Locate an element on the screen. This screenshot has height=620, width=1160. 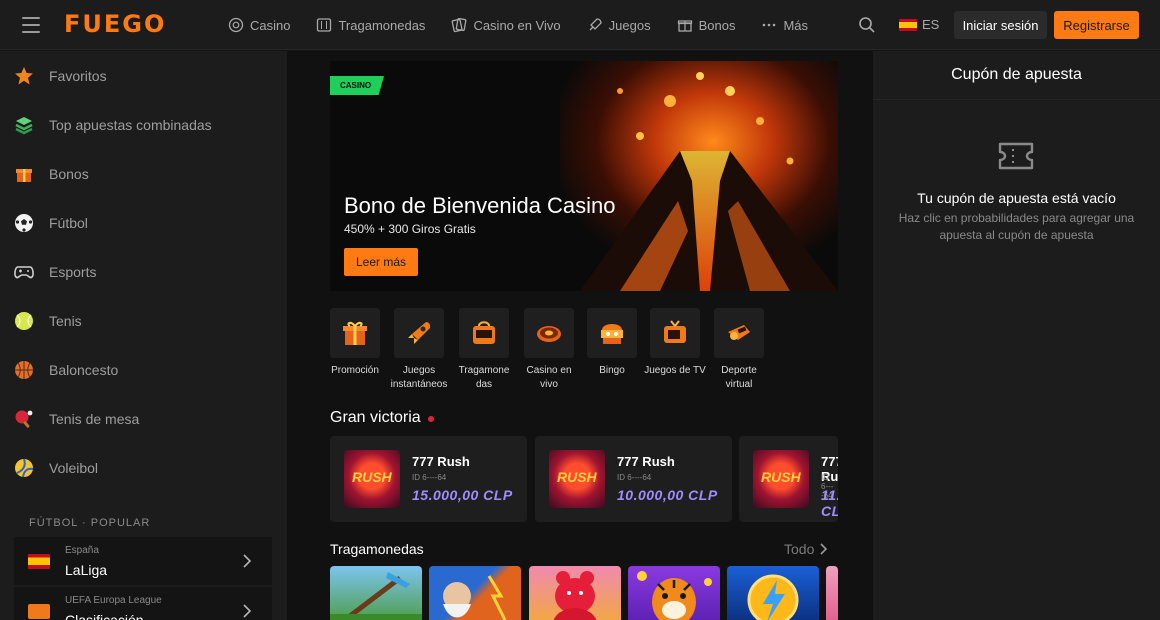
sidebar-item-label: Tenis de mesa is located at coordinates (94, 418).